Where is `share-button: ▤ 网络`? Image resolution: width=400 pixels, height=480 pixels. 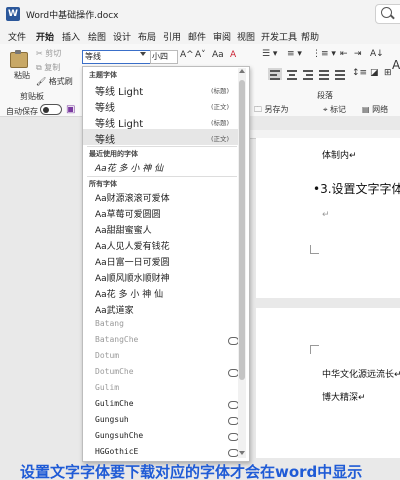
share-button: ▤ 网络 is located at coordinates (375, 109).